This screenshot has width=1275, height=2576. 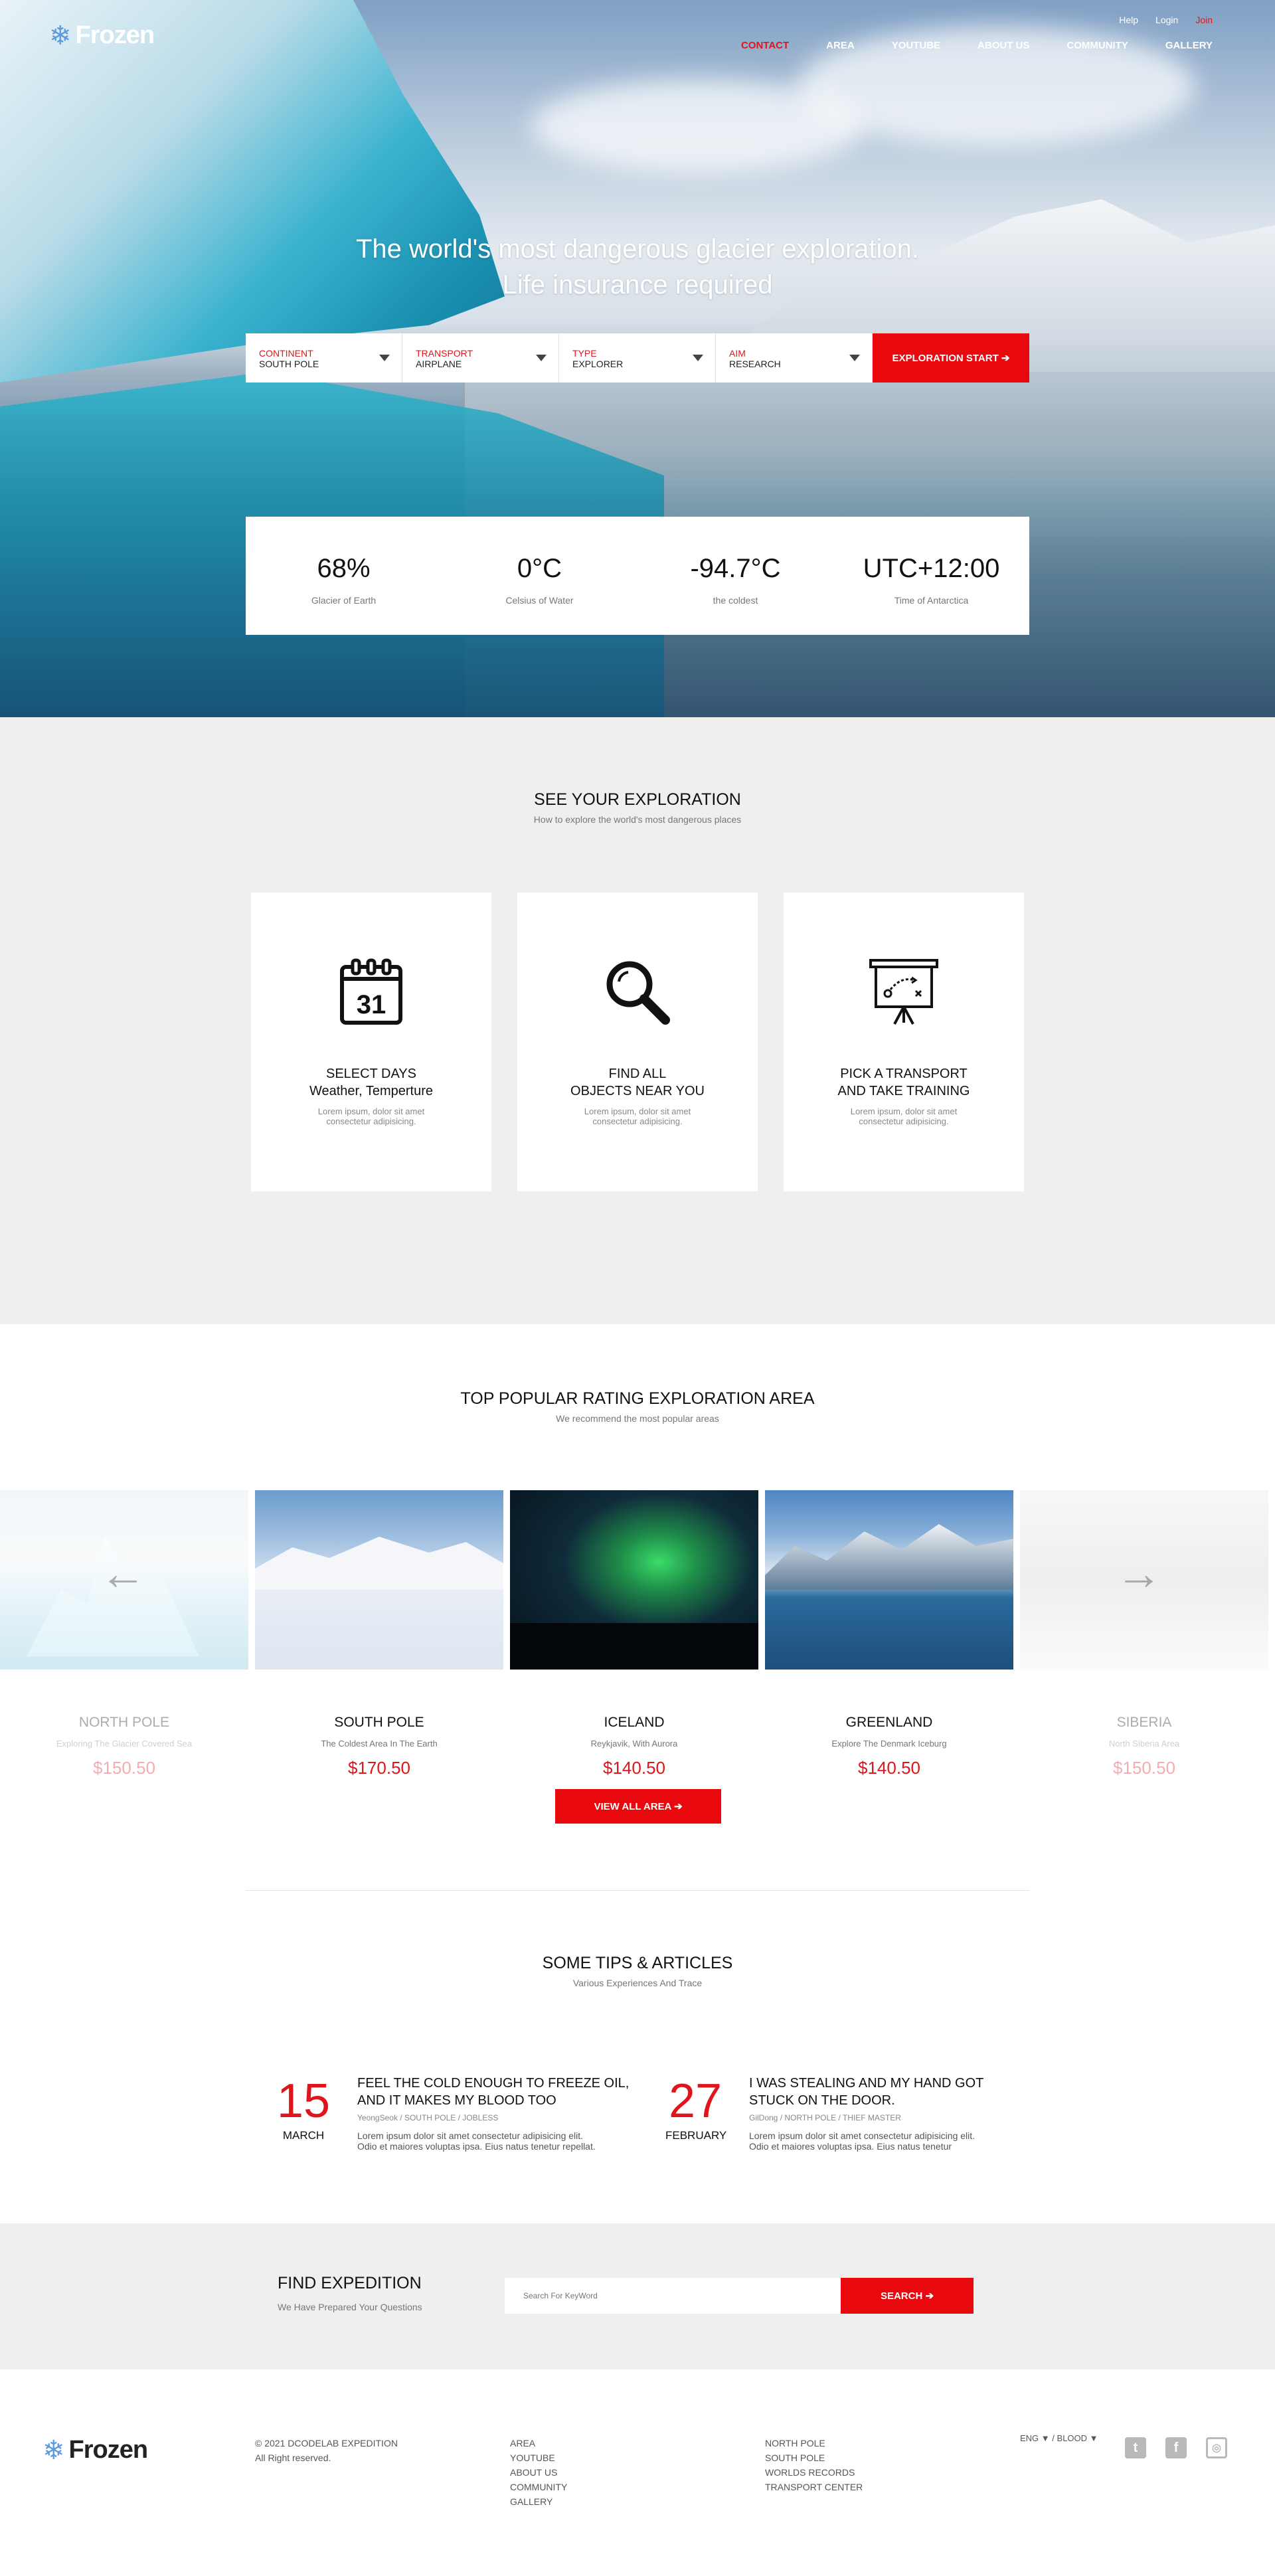 What do you see at coordinates (1144, 1634) in the screenshot?
I see `area-card-siberia: SIBERIA North Siberia Area $150.50` at bounding box center [1144, 1634].